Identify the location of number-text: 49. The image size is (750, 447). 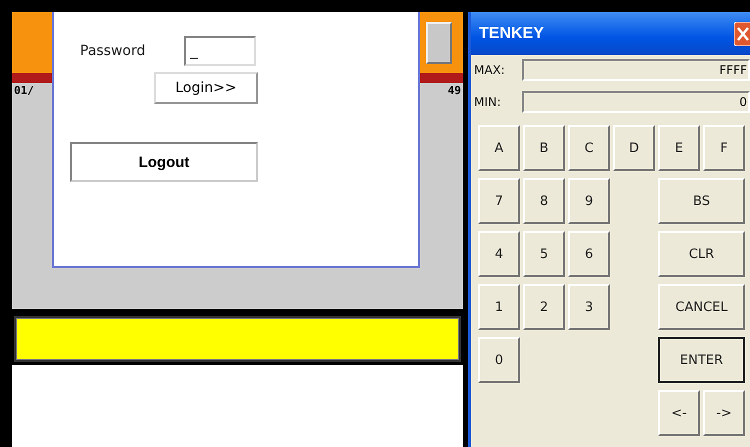
(454, 91).